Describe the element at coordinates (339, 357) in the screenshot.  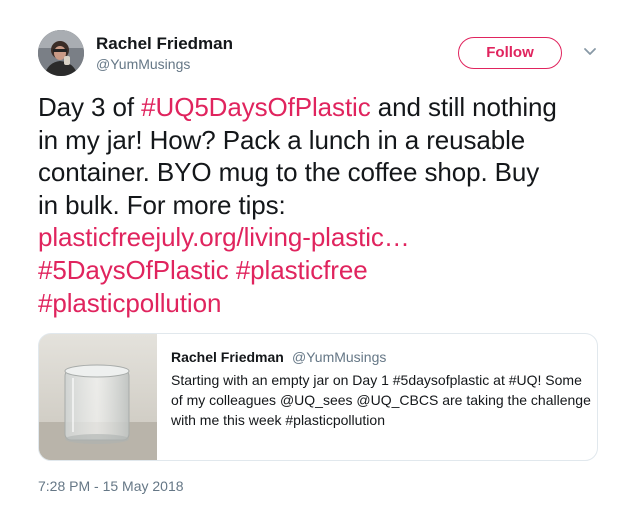
I see `quoted-author-handle: @YumMusings` at that location.